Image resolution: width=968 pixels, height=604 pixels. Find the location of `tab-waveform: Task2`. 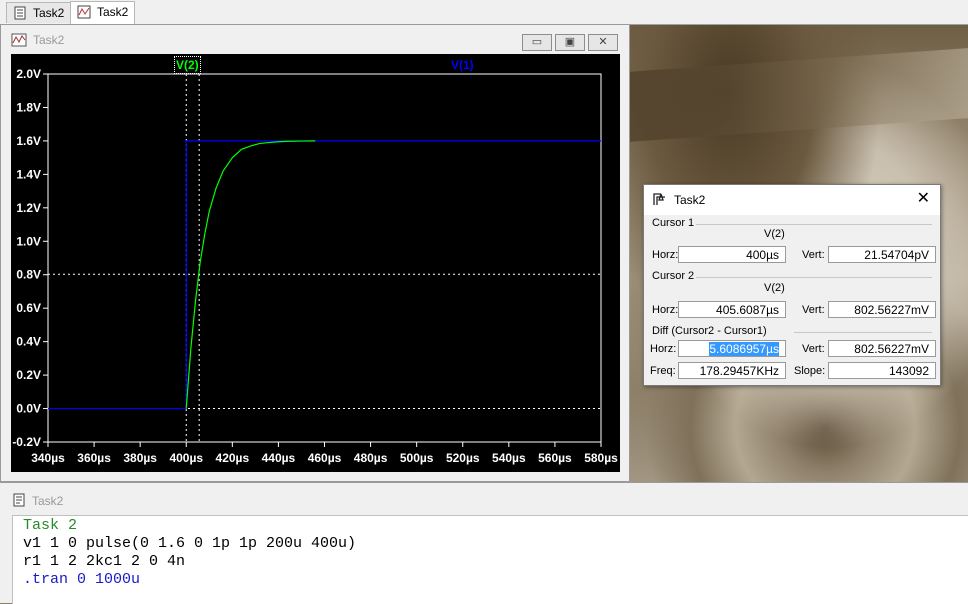

tab-waveform: Task2 is located at coordinates (103, 12).